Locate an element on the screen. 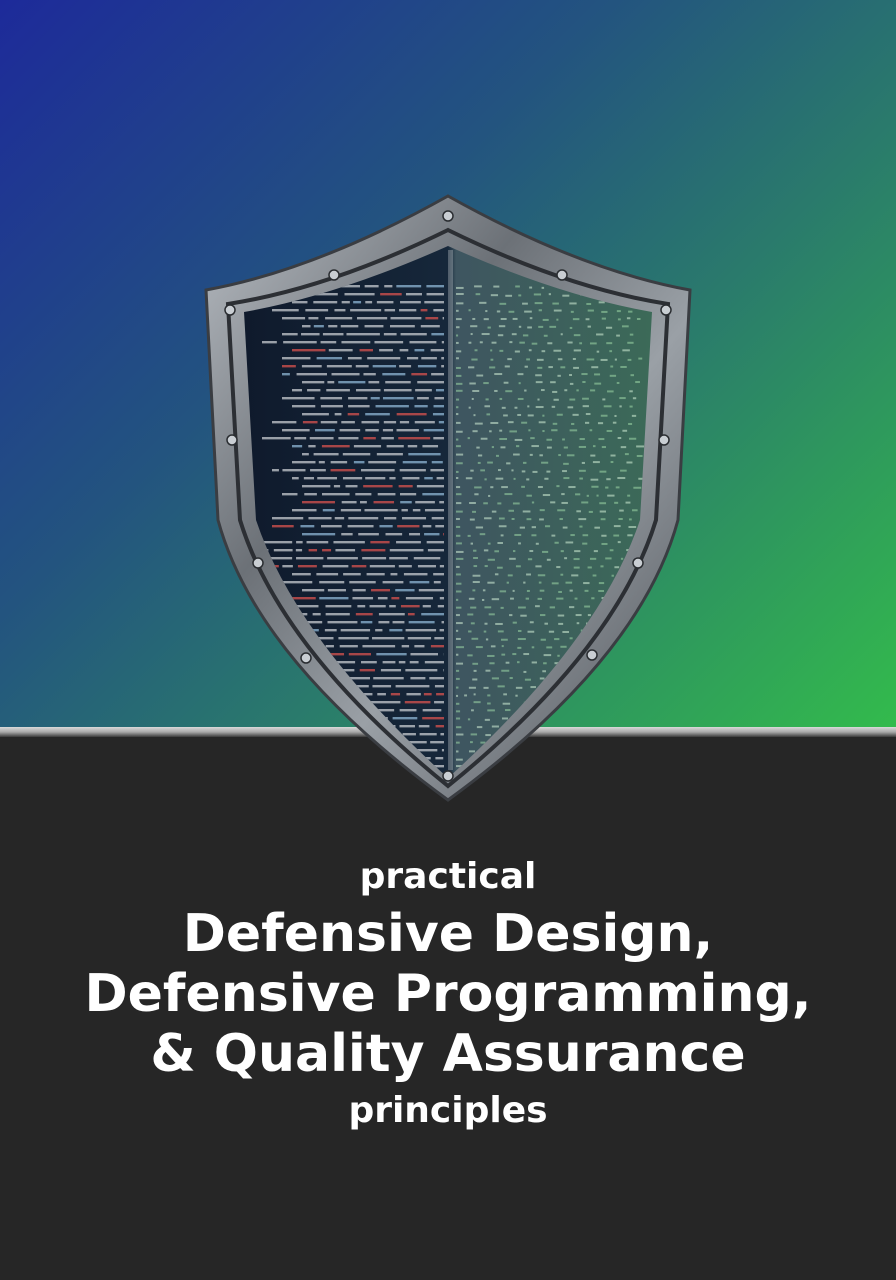  title-line-1: Defensive Design, is located at coordinates (448, 934).